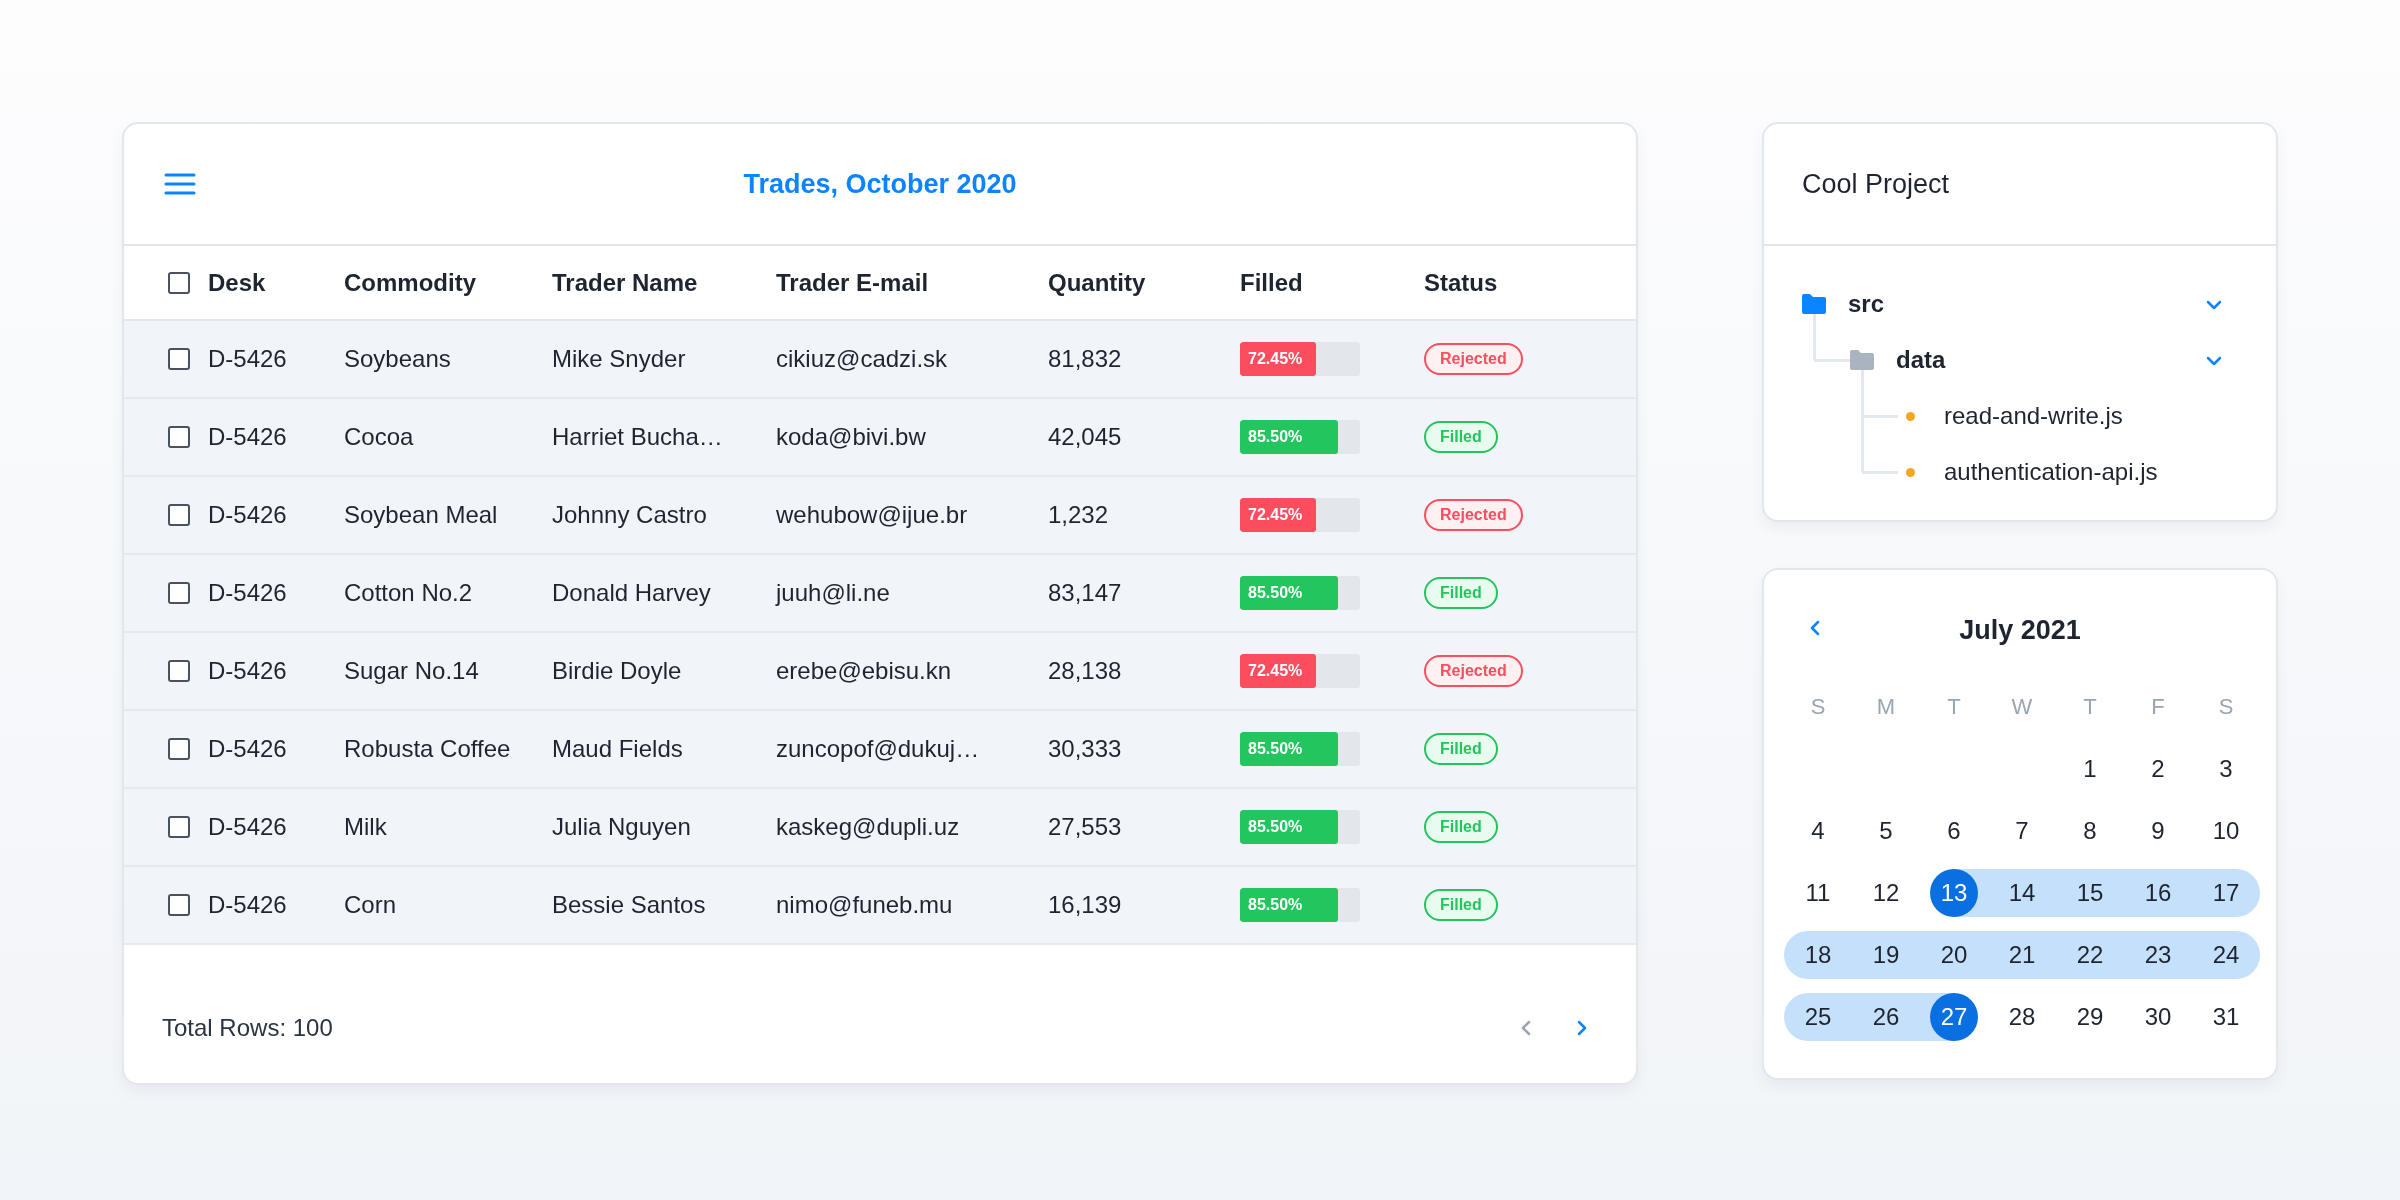 The width and height of the screenshot is (2400, 1200). What do you see at coordinates (630, 515) in the screenshot?
I see `table-cell-text: Johnny Castro` at bounding box center [630, 515].